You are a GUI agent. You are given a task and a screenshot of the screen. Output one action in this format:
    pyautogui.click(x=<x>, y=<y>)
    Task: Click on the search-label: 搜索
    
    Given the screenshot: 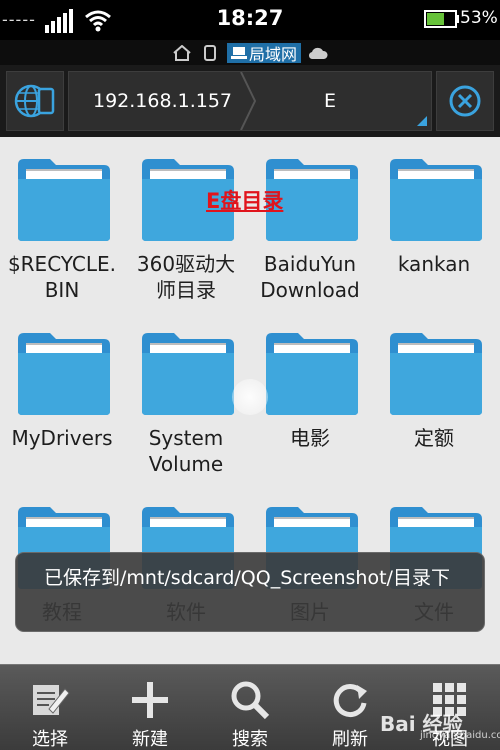 What is the action you would take?
    pyautogui.click(x=250, y=739)
    